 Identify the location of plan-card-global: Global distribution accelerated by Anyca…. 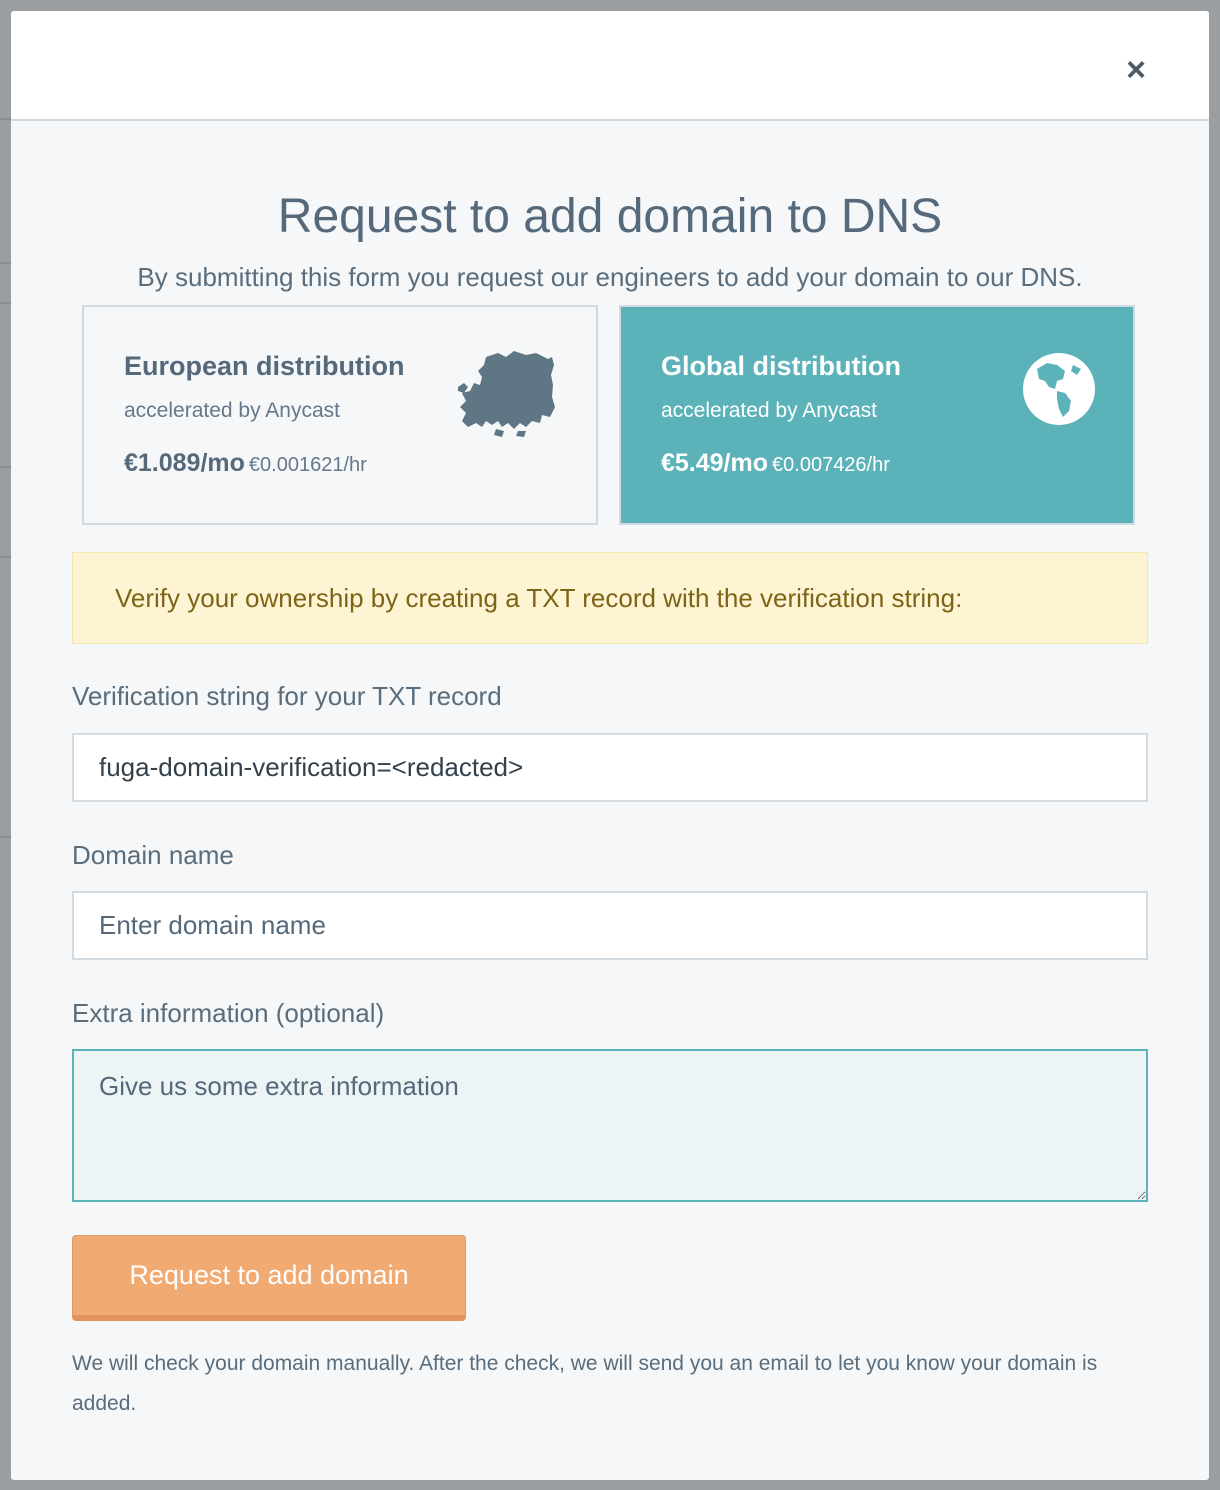
(877, 415).